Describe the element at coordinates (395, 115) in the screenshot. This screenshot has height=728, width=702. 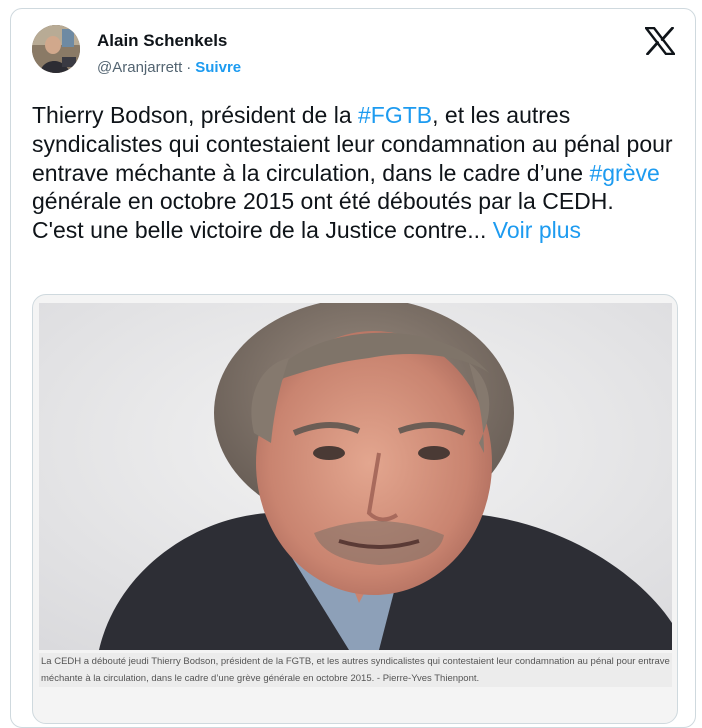
I see `hashtag-link-fgtb: #FGTB` at that location.